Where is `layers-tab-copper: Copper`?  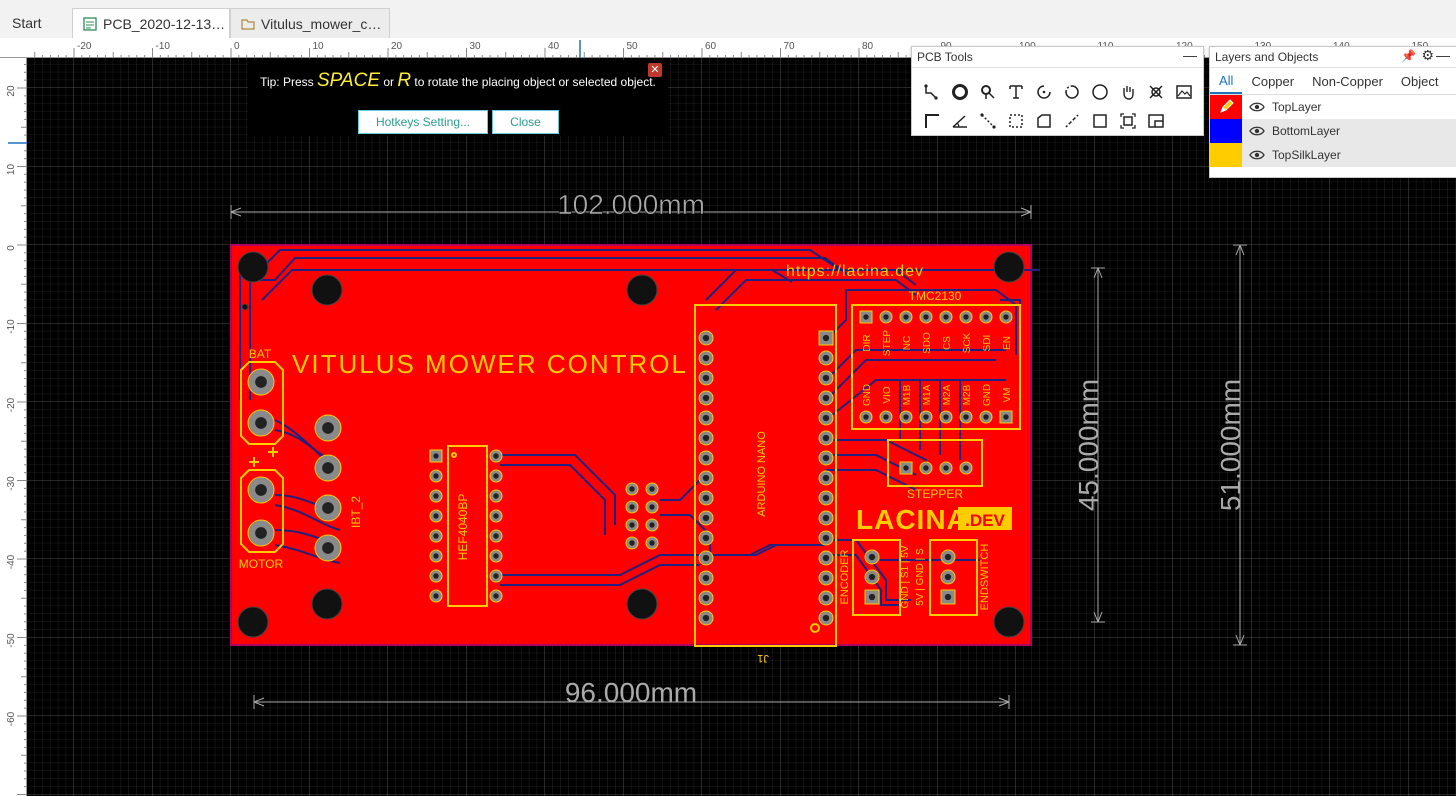 layers-tab-copper: Copper is located at coordinates (1272, 81).